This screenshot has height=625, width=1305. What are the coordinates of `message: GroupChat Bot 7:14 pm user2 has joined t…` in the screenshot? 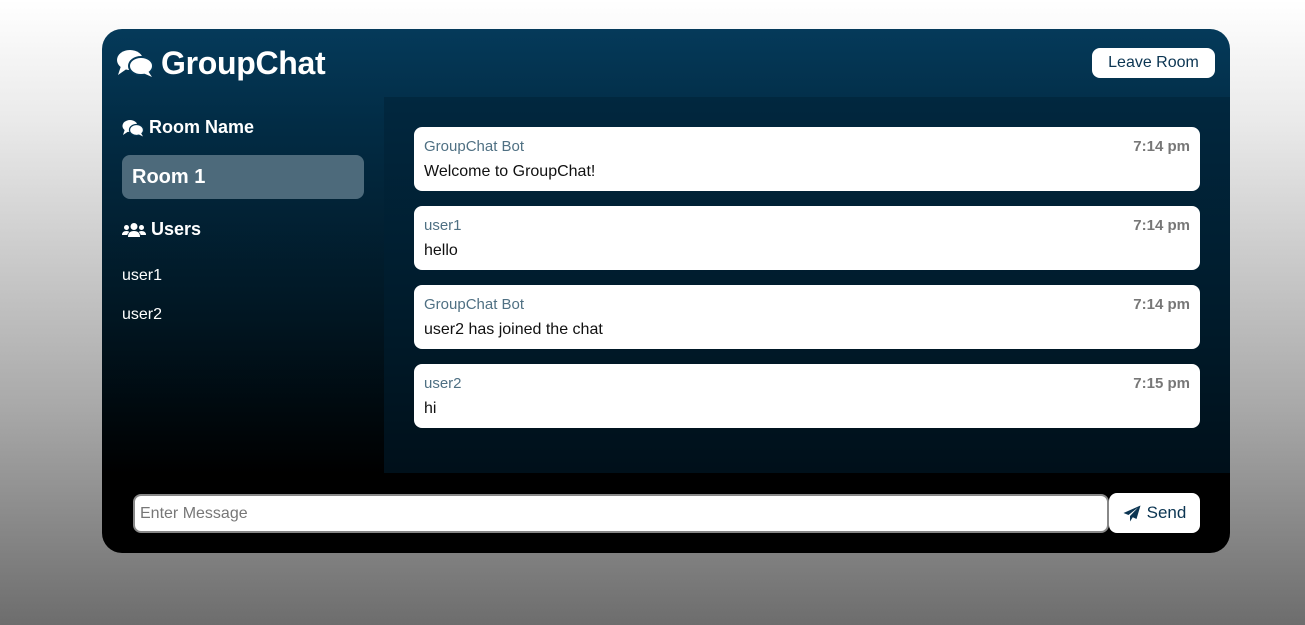 It's located at (807, 317).